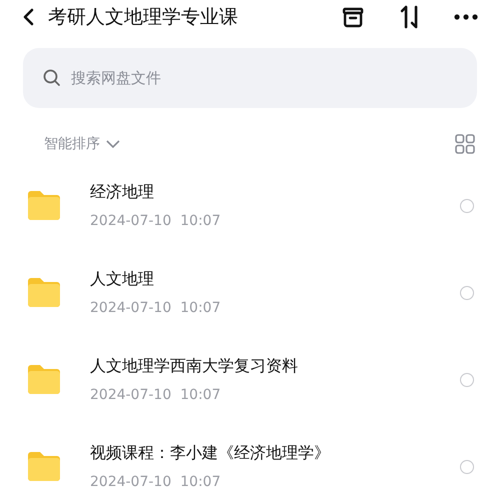 This screenshot has width=500, height=500. What do you see at coordinates (409, 17) in the screenshot?
I see `sort-icon` at bounding box center [409, 17].